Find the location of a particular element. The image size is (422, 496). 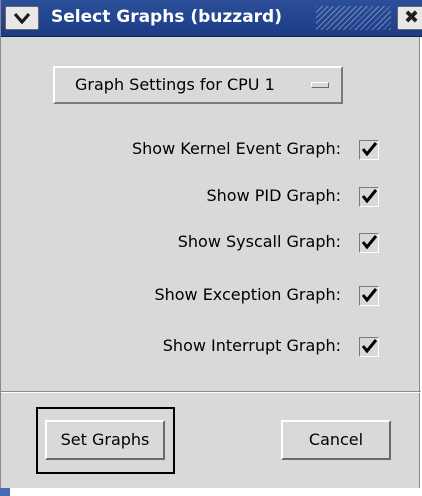

title-bar: Select Graphs (buzzard) ✖ is located at coordinates (211, 18).